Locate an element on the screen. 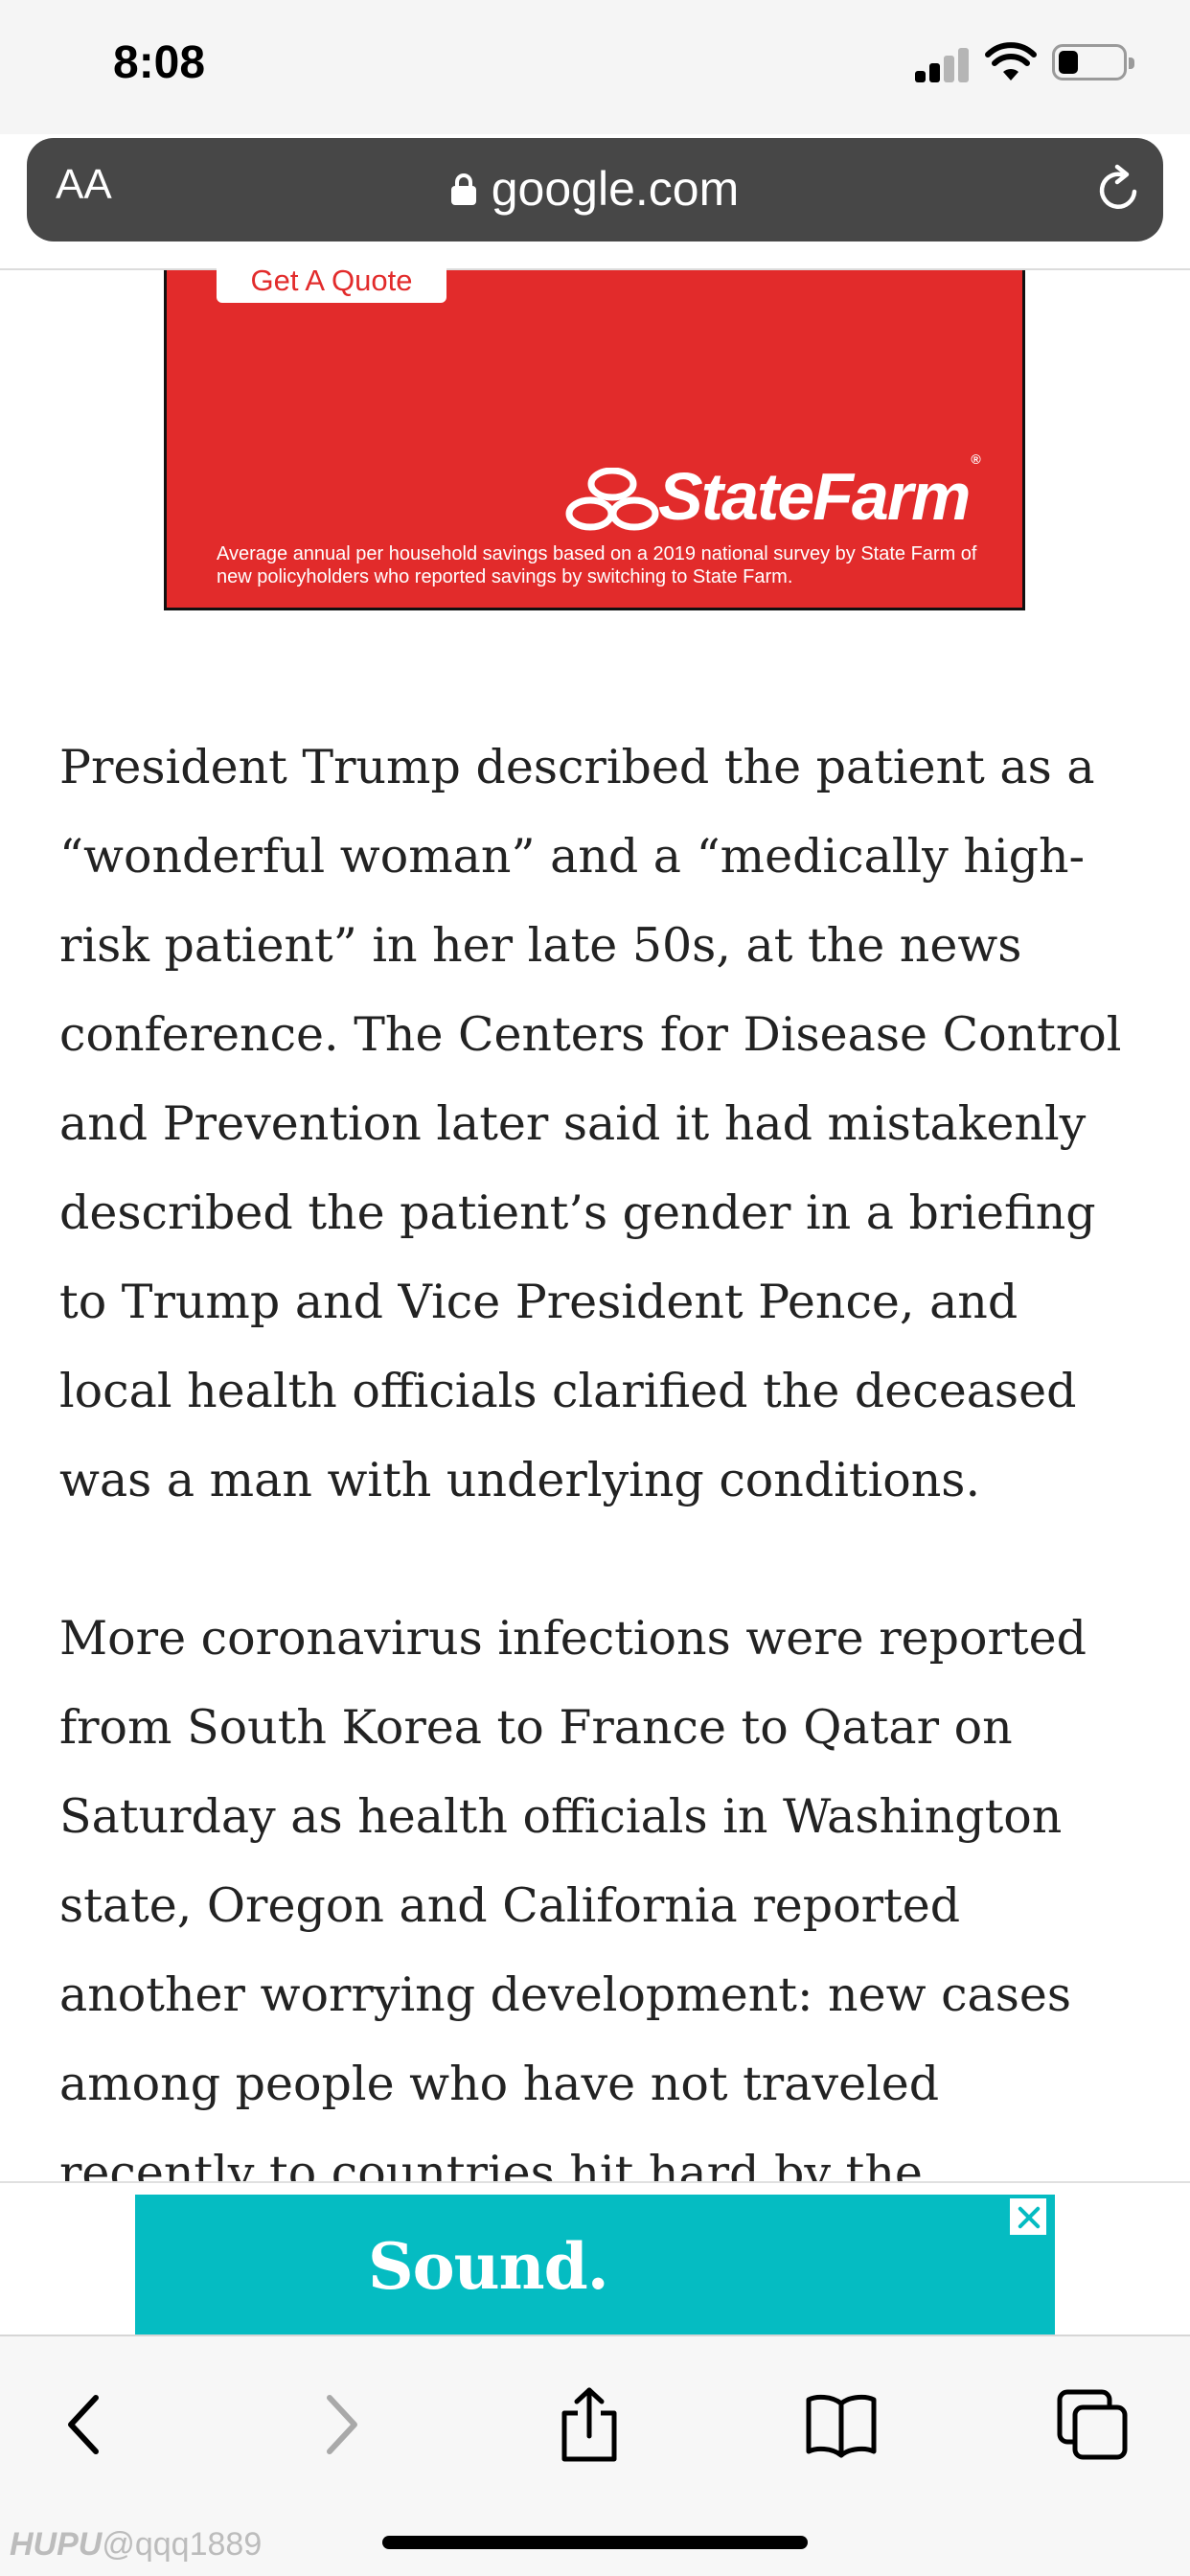 This screenshot has width=1190, height=2576. close-icon is located at coordinates (1028, 2216).